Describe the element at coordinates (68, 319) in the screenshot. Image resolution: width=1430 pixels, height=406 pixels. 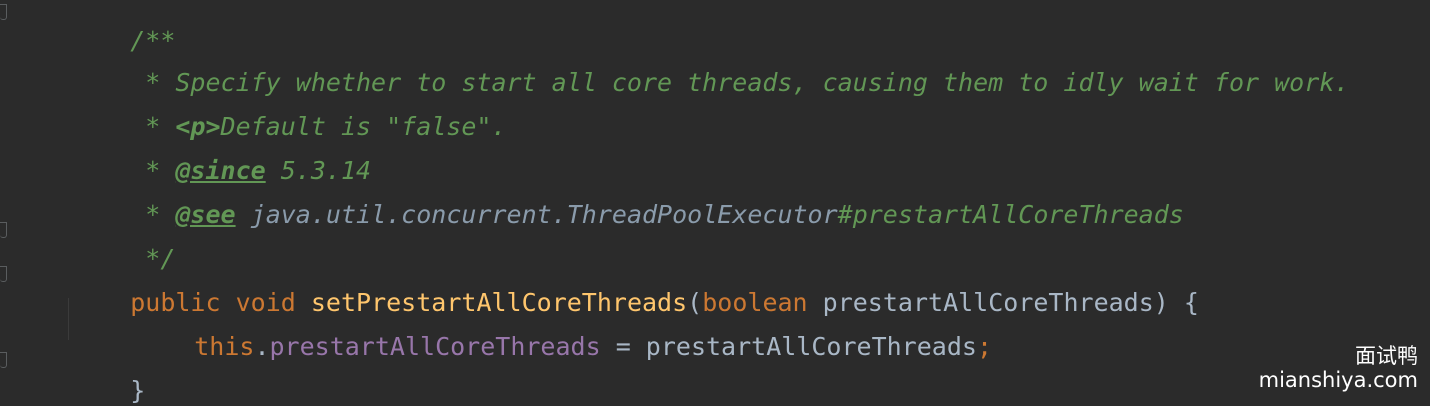
I see `indent-guide` at that location.